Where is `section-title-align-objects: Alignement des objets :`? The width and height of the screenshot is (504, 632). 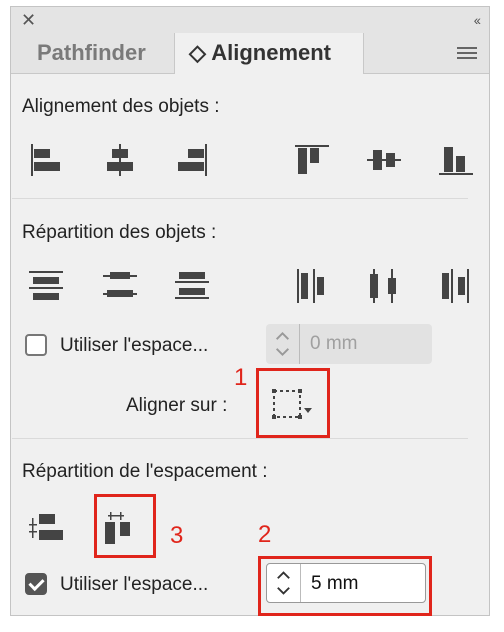
section-title-align-objects: Alignement des objets : is located at coordinates (121, 106).